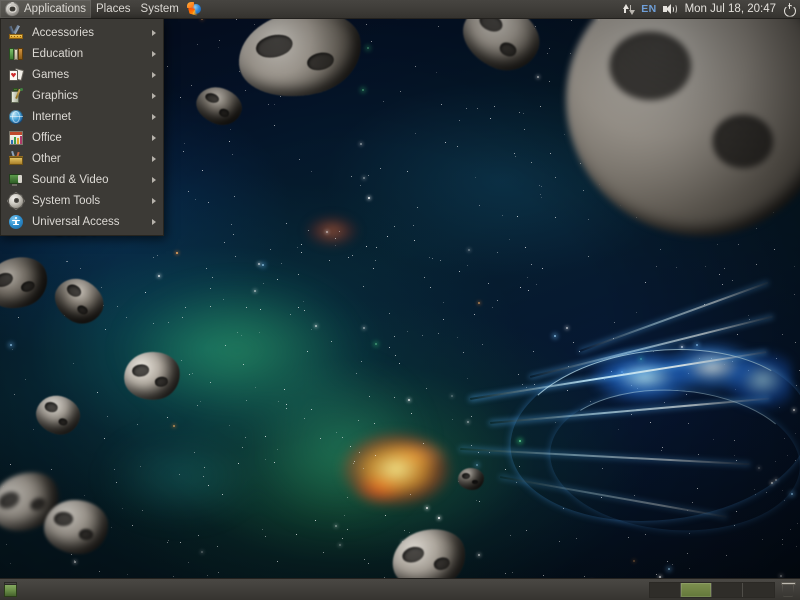  Describe the element at coordinates (16, 158) in the screenshot. I see `other-icon` at that location.